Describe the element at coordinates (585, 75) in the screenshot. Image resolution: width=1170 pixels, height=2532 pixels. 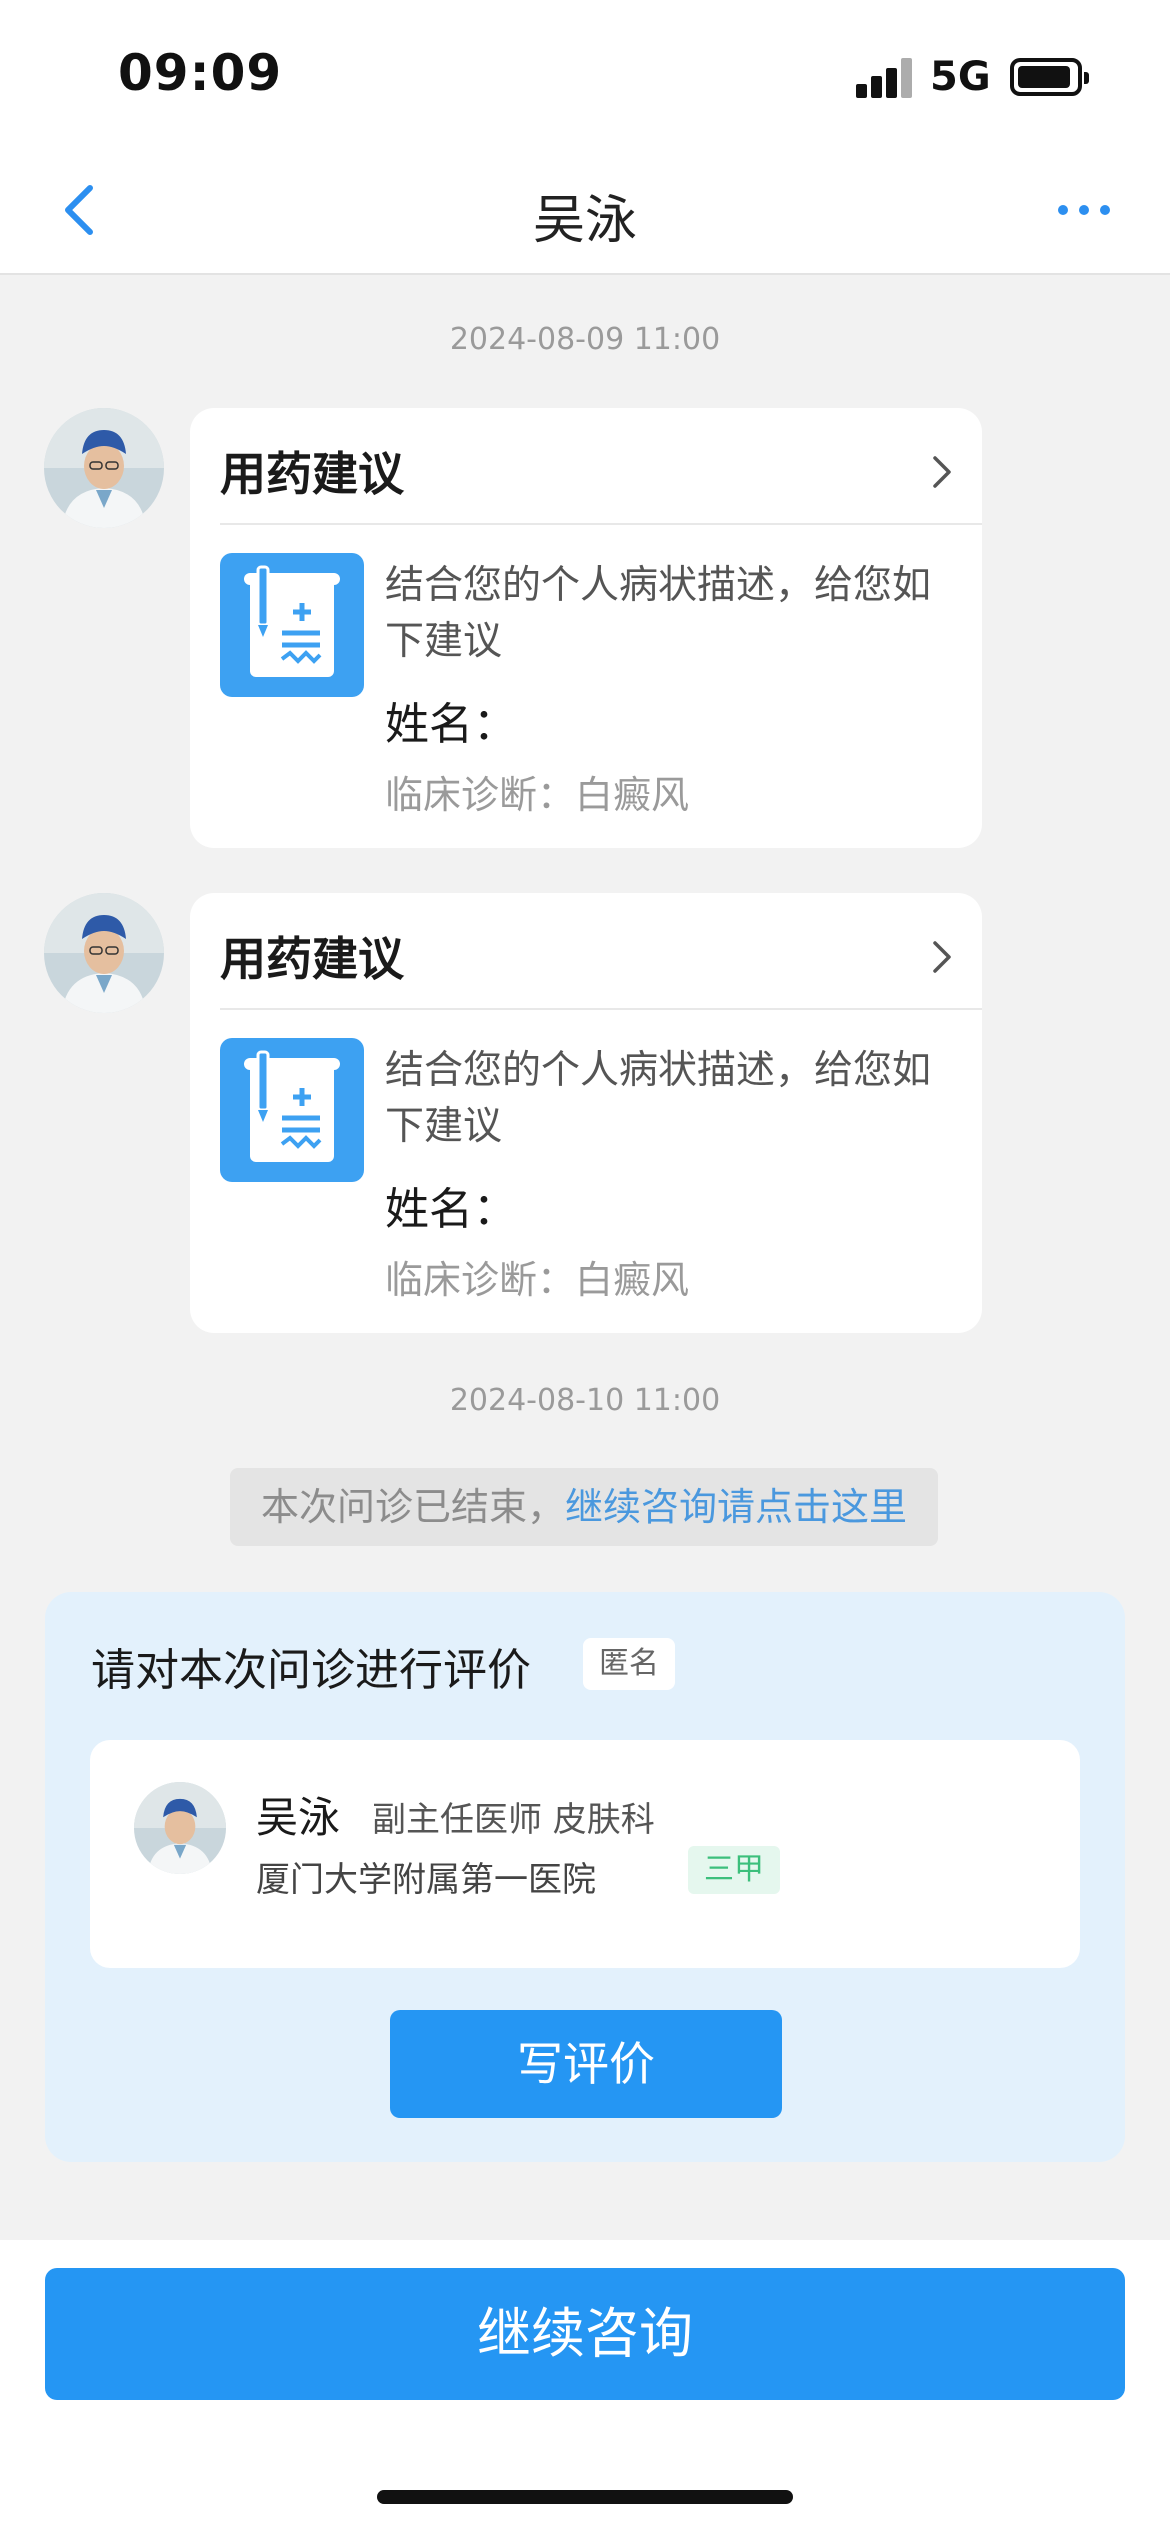
I see `status-bar: 09:09 5G` at that location.